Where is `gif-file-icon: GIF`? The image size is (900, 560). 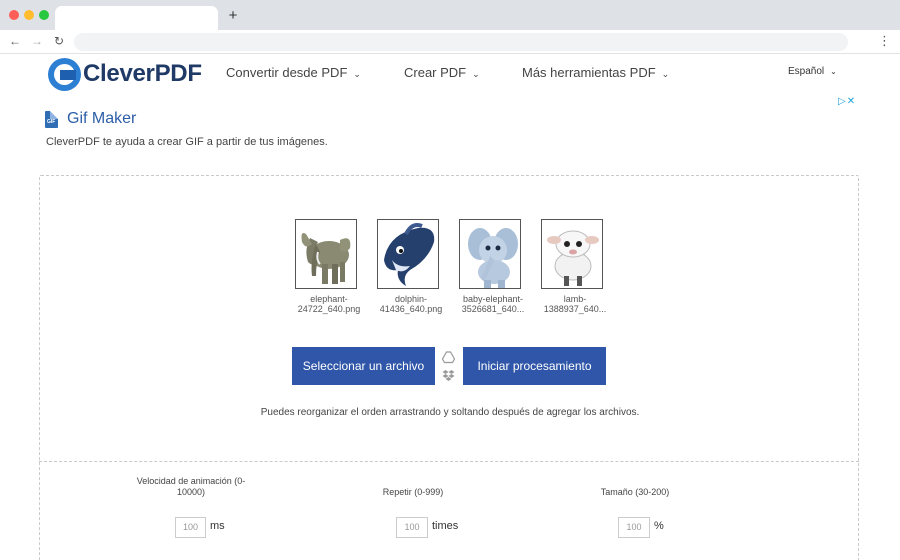
gif-file-icon: GIF is located at coordinates (51, 119).